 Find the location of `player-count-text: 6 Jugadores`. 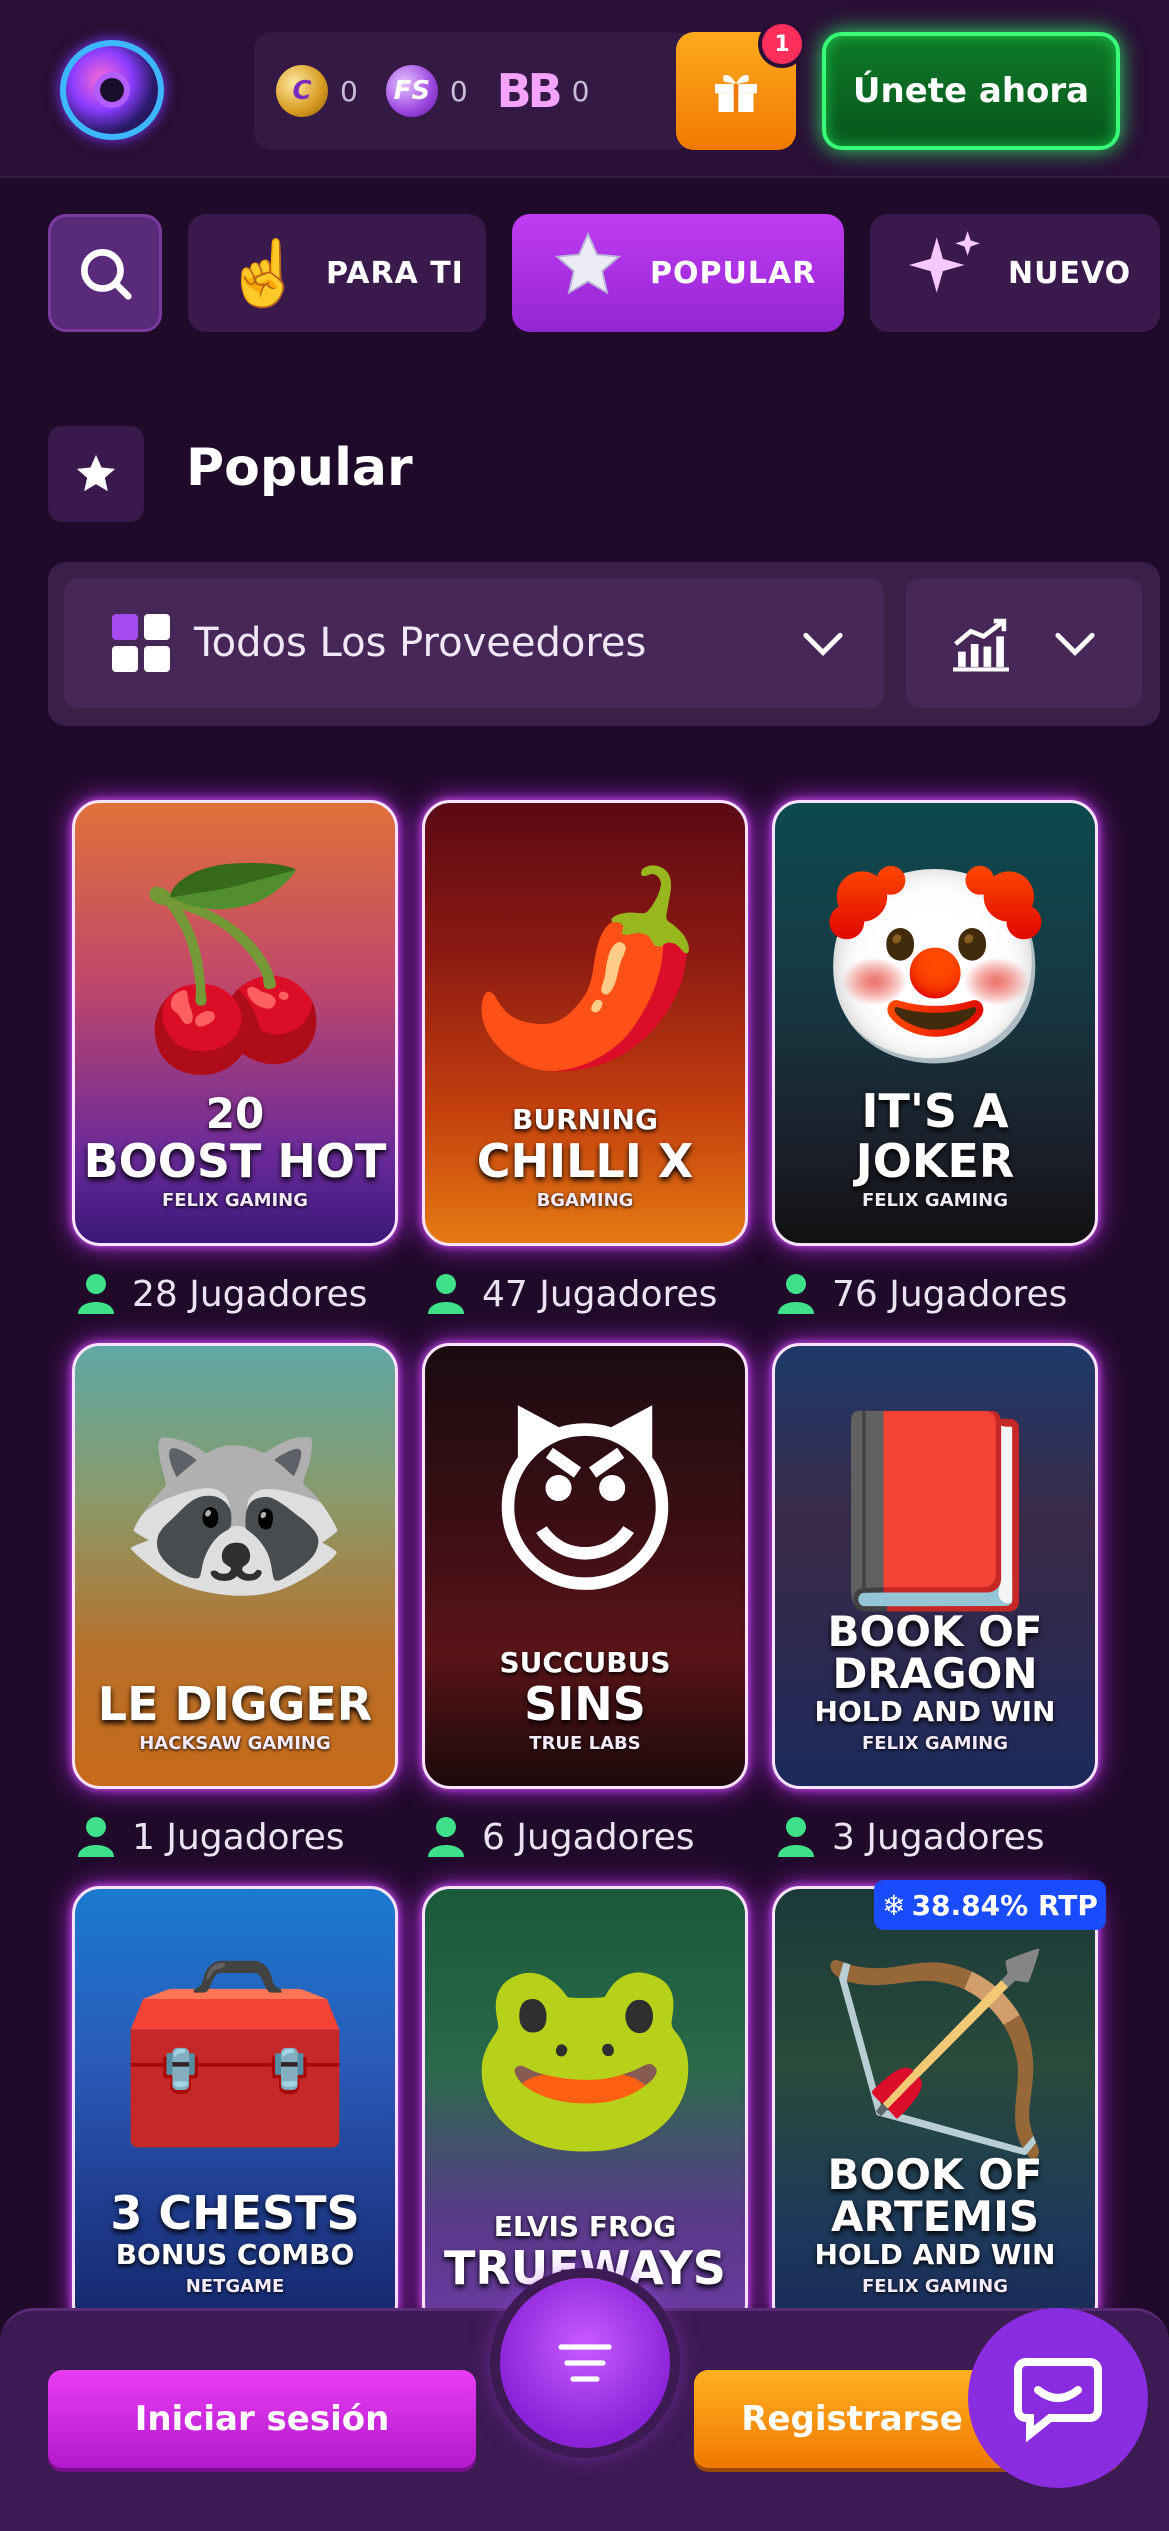

player-count-text: 6 Jugadores is located at coordinates (588, 1837).